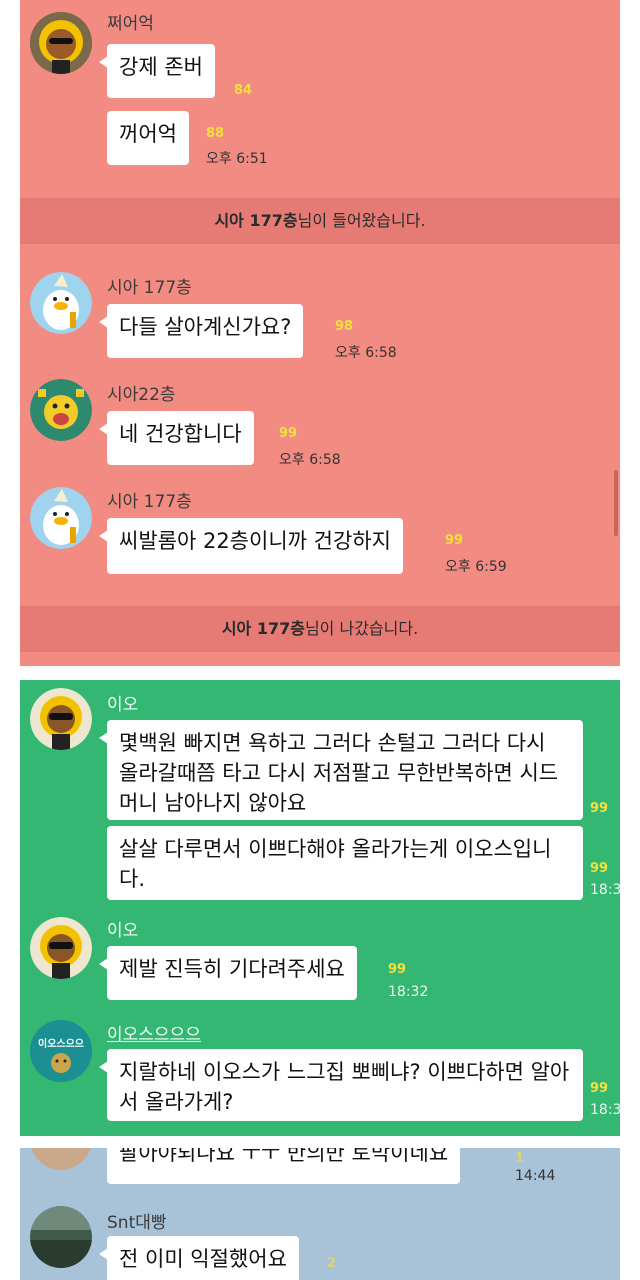 The height and width of the screenshot is (1280, 640). What do you see at coordinates (520, 1158) in the screenshot?
I see `unread-count: 1` at bounding box center [520, 1158].